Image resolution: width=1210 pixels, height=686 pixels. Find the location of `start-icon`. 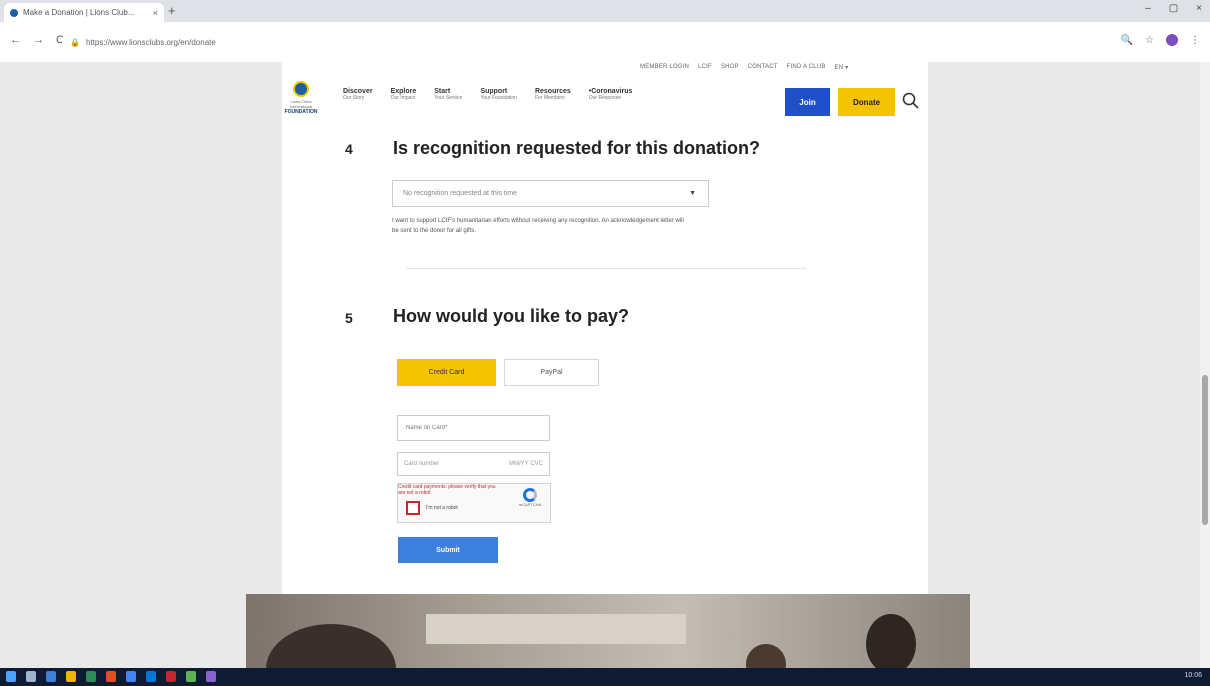

start-icon is located at coordinates (11, 676).